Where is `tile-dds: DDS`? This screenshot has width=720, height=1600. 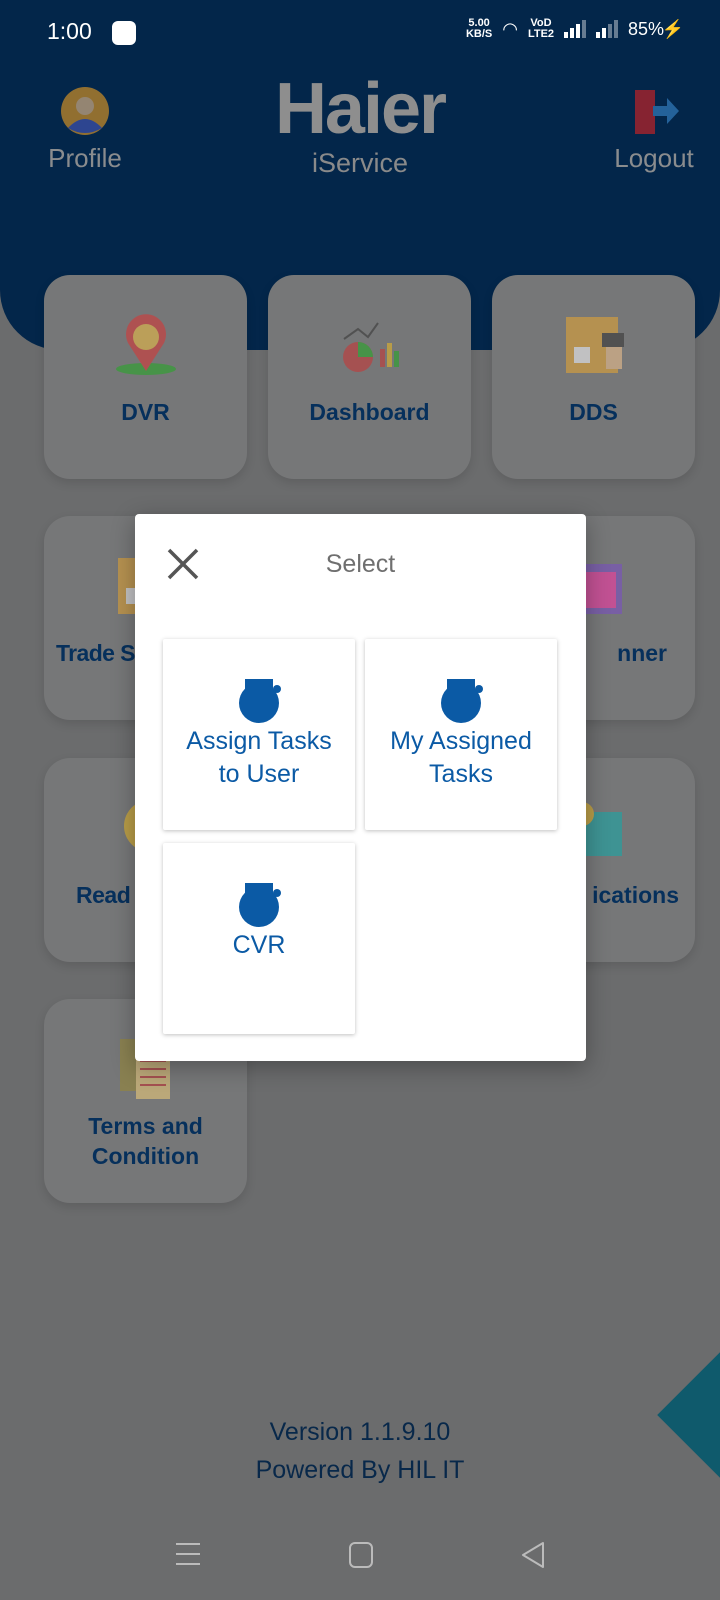 tile-dds: DDS is located at coordinates (593, 377).